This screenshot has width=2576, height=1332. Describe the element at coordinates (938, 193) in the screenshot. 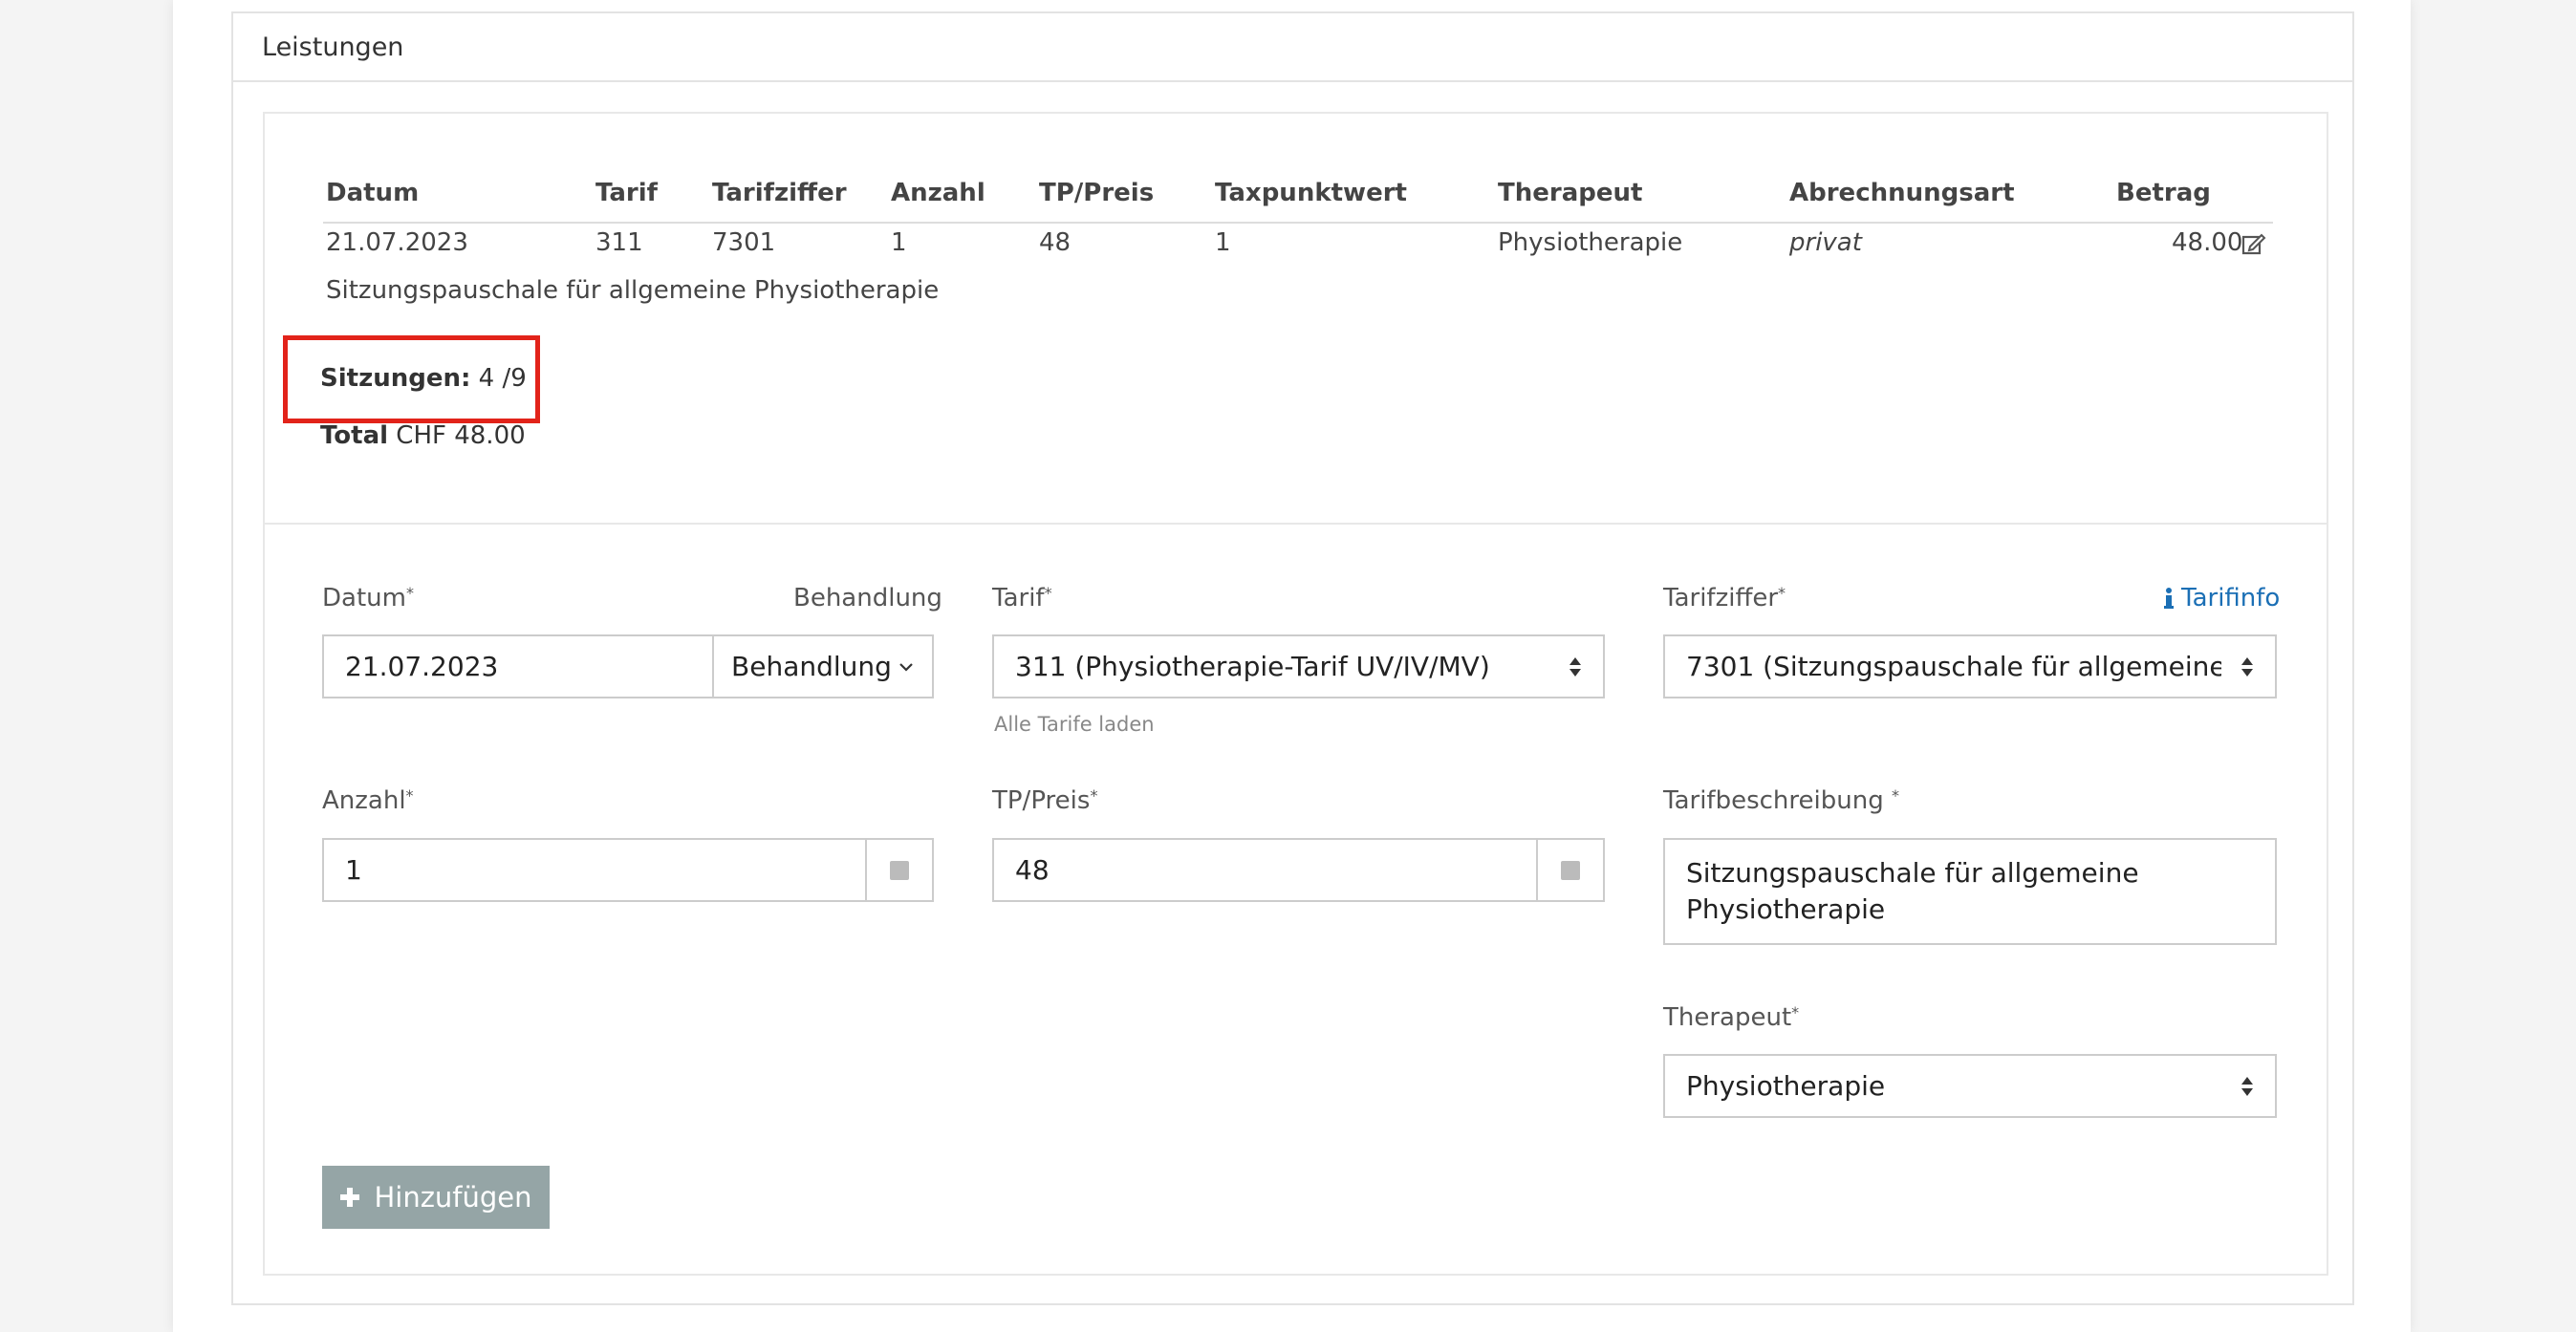

I see `col-header-anzahl: Anzahl` at that location.